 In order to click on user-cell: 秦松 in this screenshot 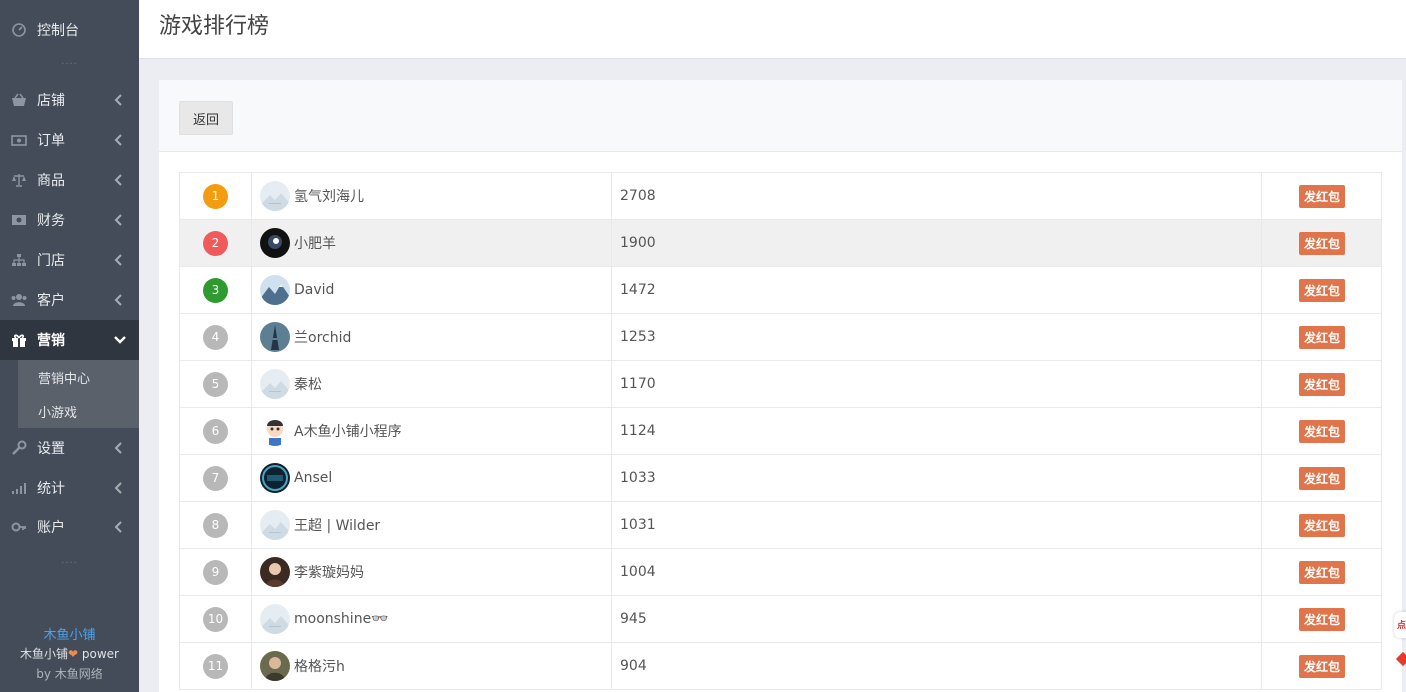, I will do `click(432, 384)`.